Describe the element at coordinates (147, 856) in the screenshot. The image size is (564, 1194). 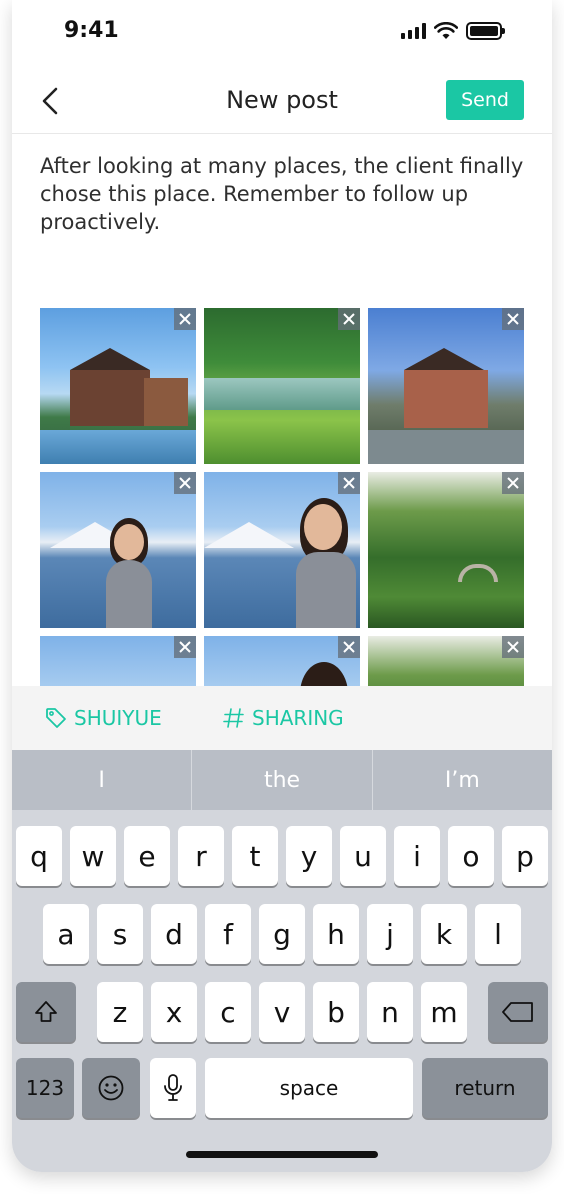
I see `key-e: e` at that location.